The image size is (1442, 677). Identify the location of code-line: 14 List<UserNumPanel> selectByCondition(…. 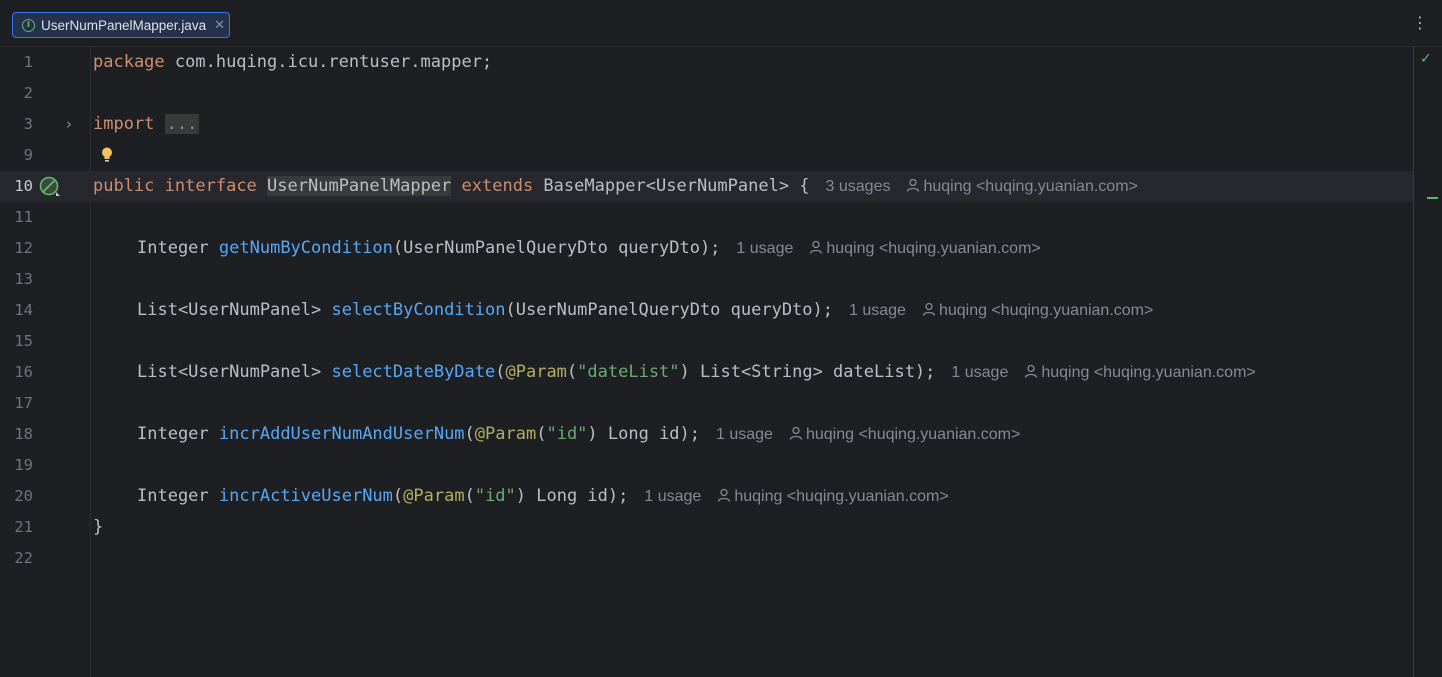
(706, 310).